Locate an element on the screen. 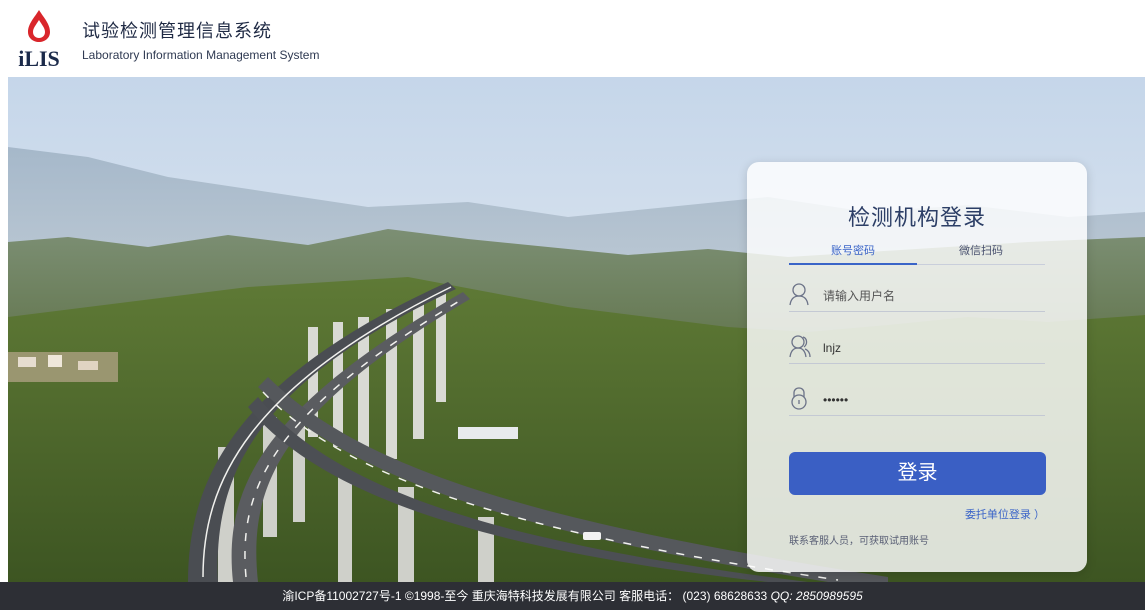  username-field is located at coordinates (917, 296).